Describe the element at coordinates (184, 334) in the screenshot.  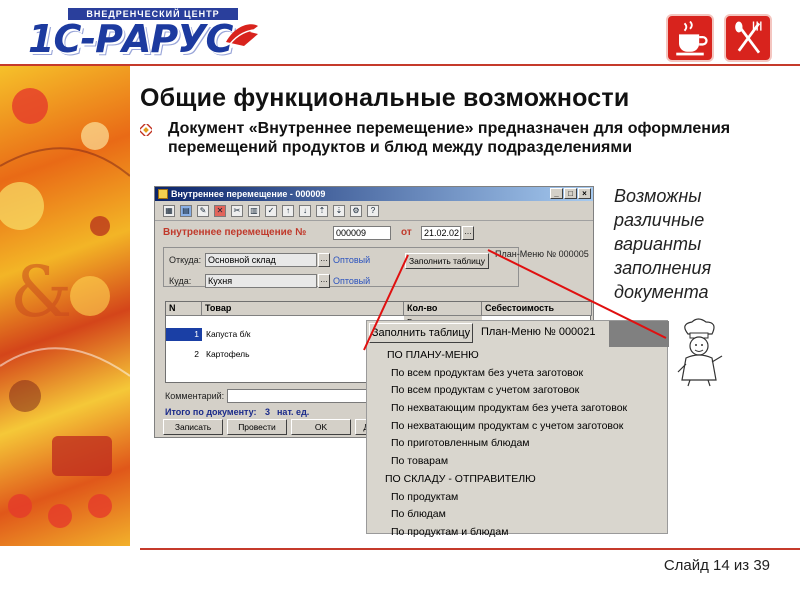
I see `row-1-number: 1` at that location.